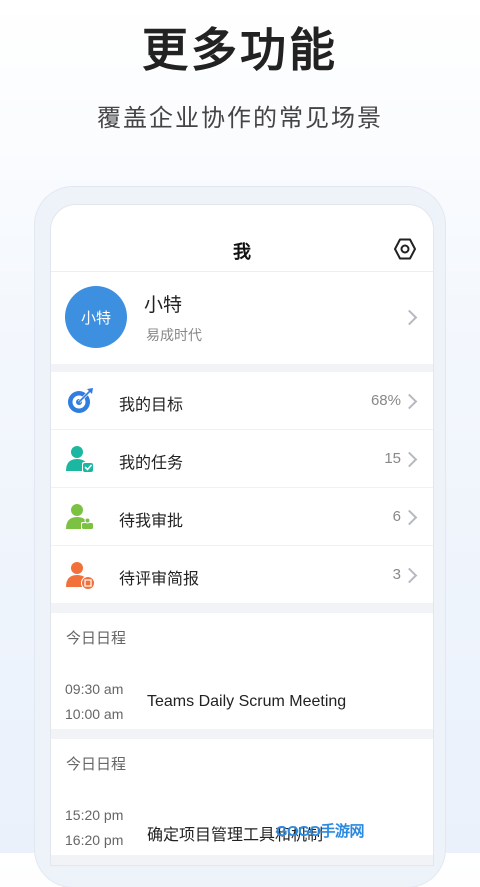 This screenshot has width=480, height=887. I want to click on schedule-start-time: 15:20 pm, so click(94, 815).